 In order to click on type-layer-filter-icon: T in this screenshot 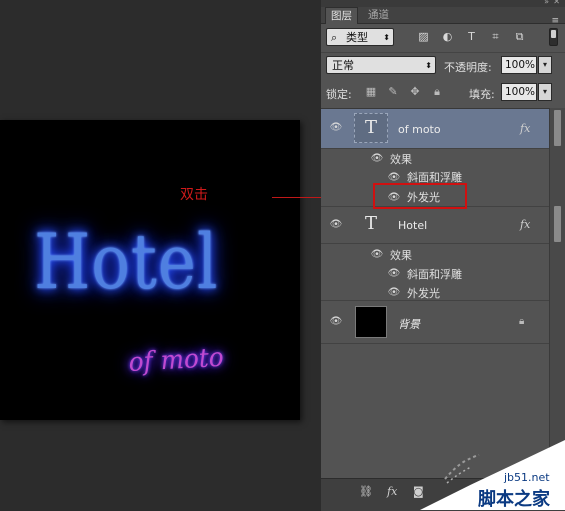, I will do `click(471, 36)`.